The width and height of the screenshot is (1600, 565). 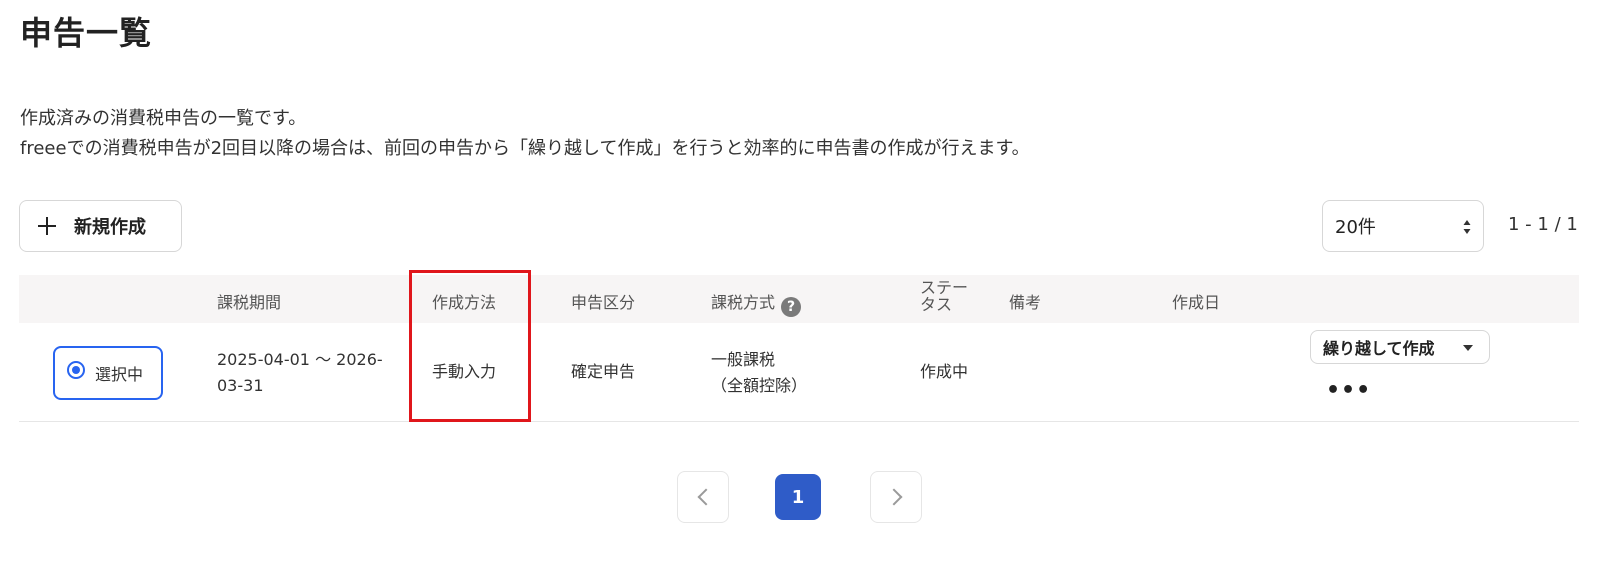 I want to click on column-header-notes: 備考, so click(x=1025, y=302).